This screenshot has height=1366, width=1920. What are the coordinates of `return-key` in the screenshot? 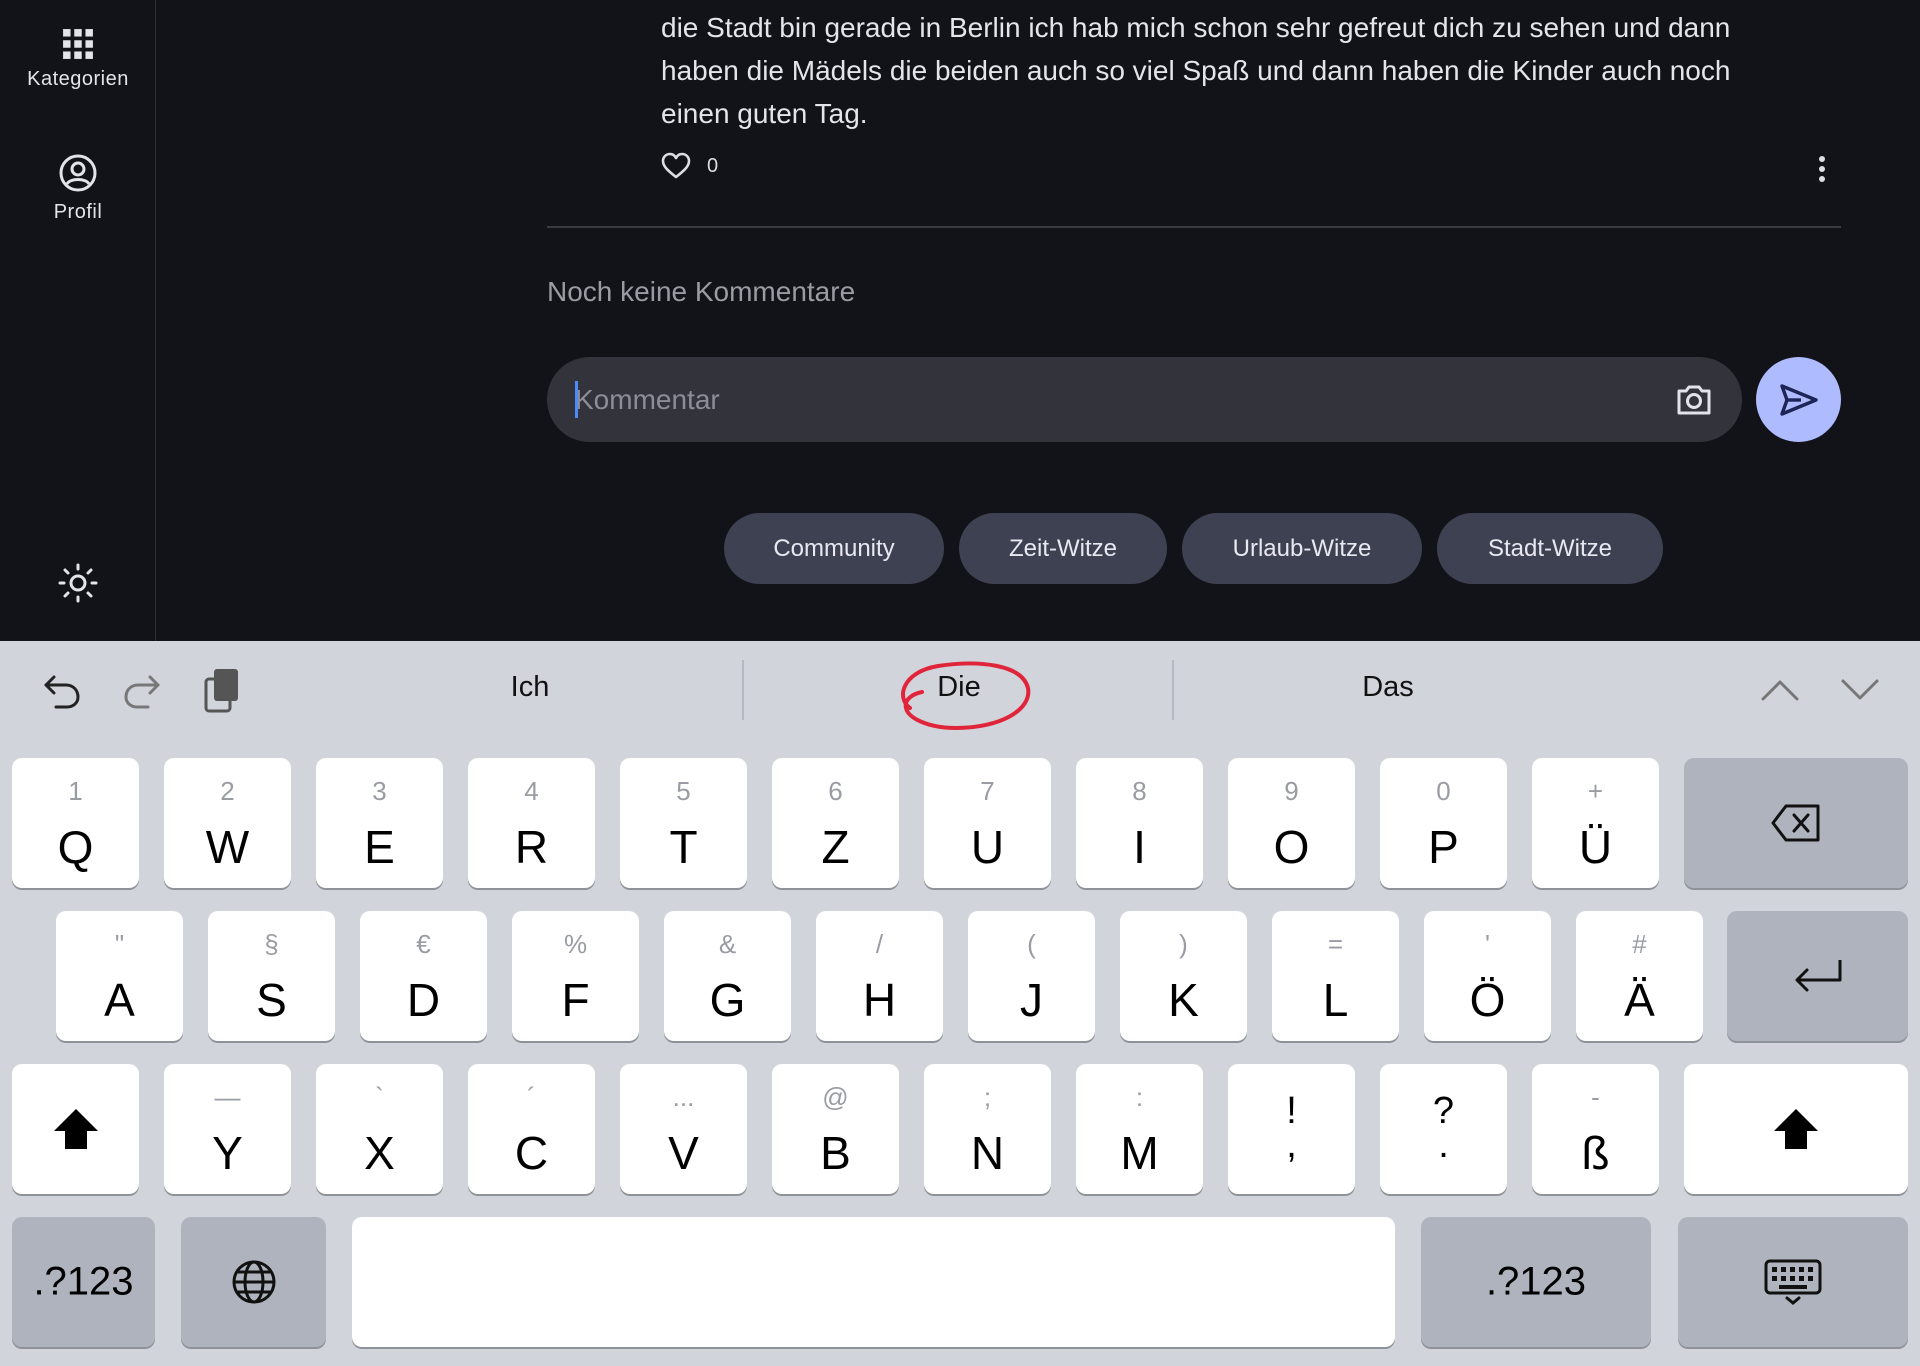 It's located at (1817, 976).